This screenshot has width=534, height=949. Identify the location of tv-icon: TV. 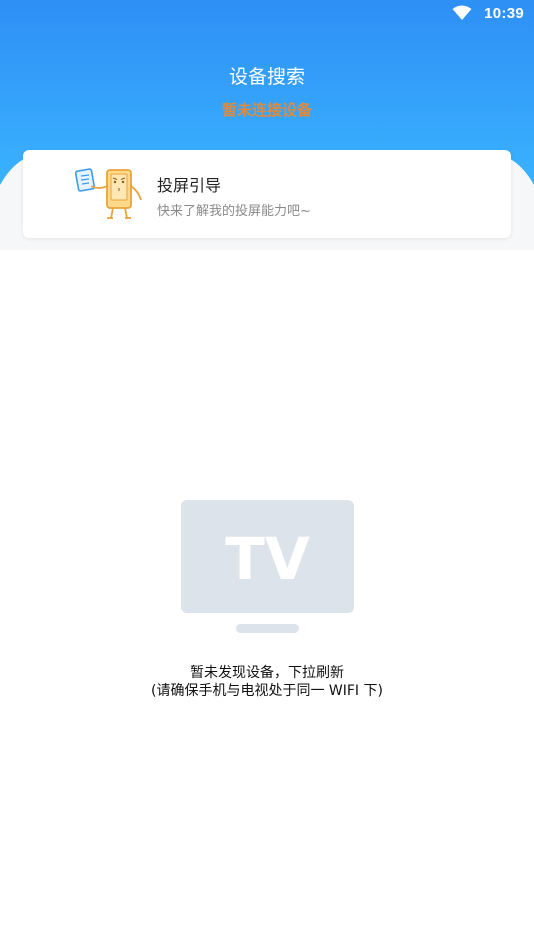
(267, 566).